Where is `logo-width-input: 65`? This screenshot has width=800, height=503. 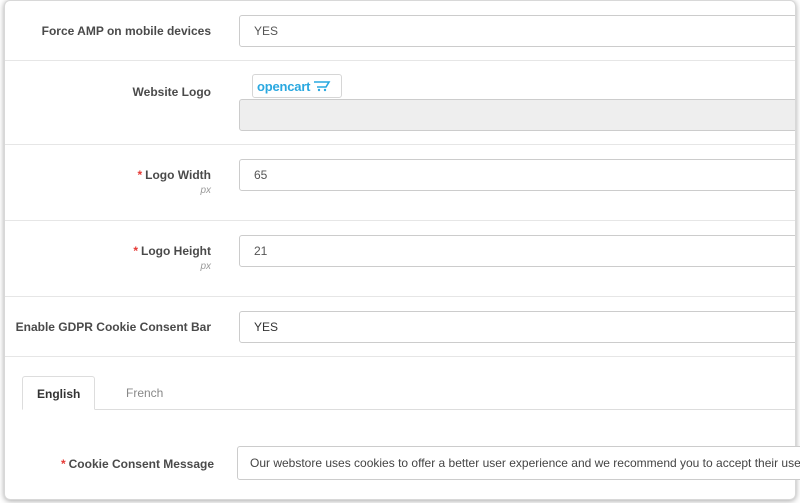 logo-width-input: 65 is located at coordinates (517, 175).